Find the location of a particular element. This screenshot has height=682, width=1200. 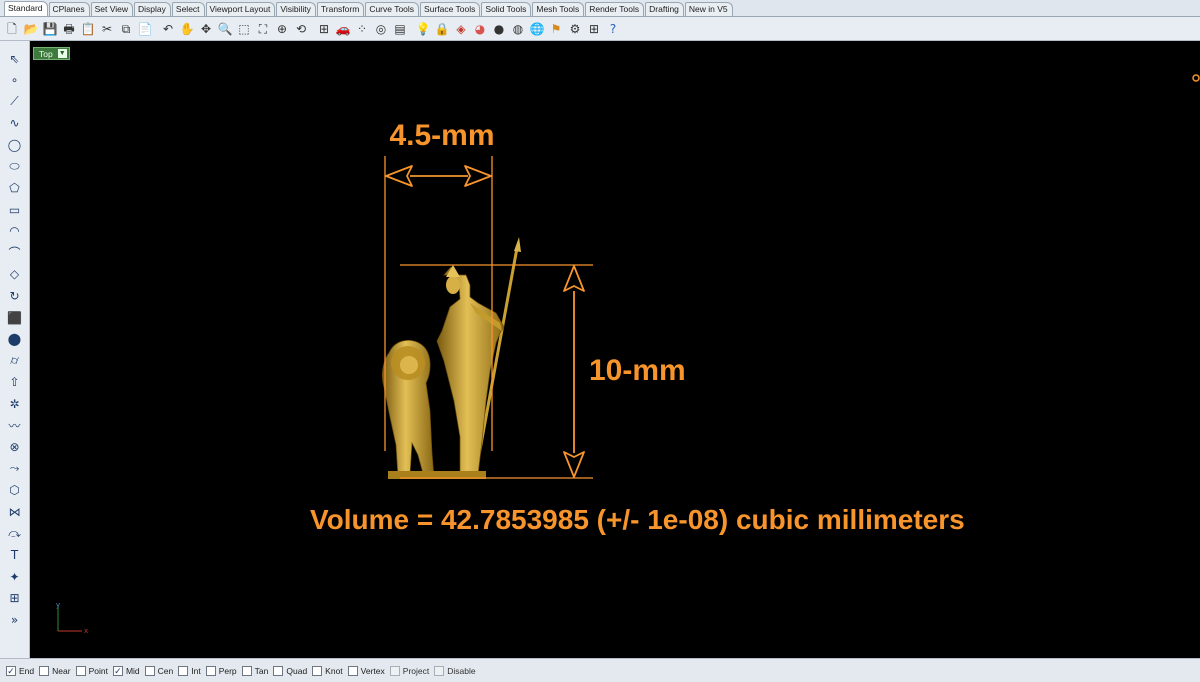

point-icon: ∘ is located at coordinates (15, 80).